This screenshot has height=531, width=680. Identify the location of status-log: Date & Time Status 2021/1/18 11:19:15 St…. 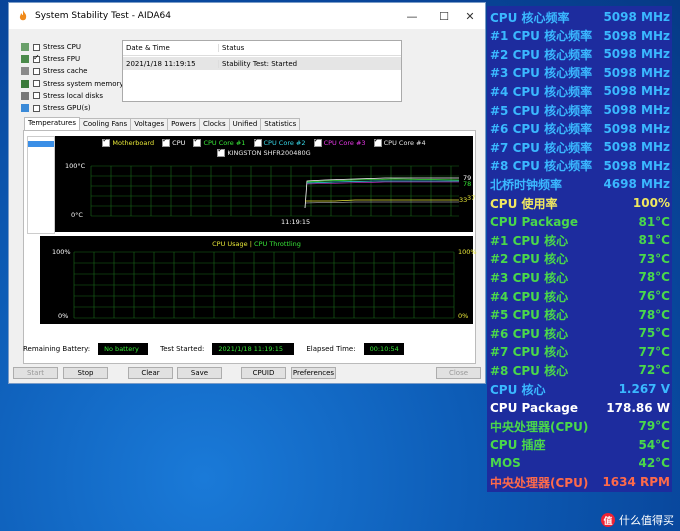
(262, 71).